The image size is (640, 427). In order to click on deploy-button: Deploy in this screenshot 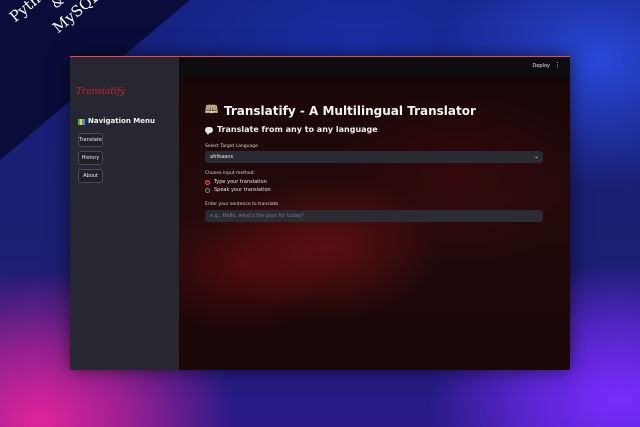, I will do `click(541, 66)`.